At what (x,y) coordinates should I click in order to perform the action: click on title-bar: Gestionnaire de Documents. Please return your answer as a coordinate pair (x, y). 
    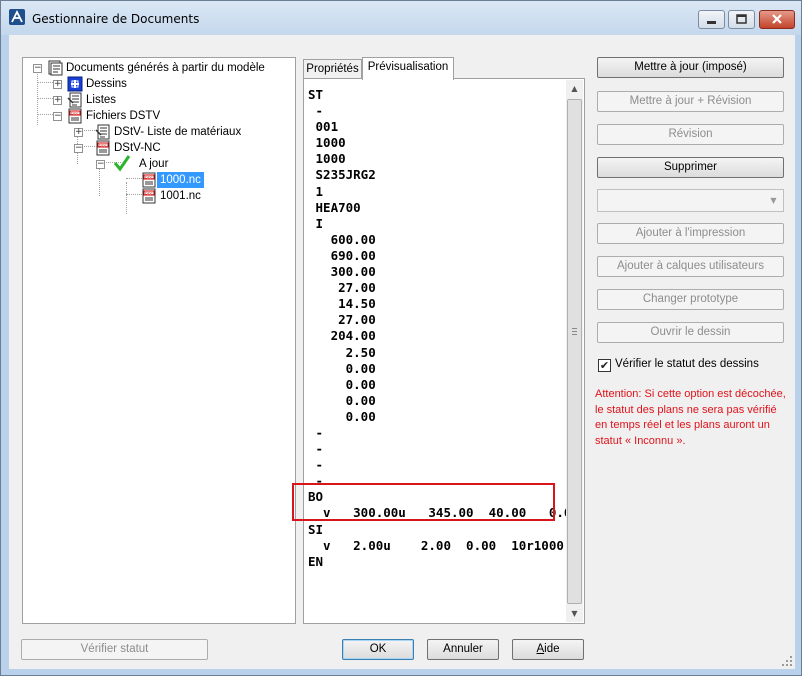
    Looking at the image, I should click on (401, 18).